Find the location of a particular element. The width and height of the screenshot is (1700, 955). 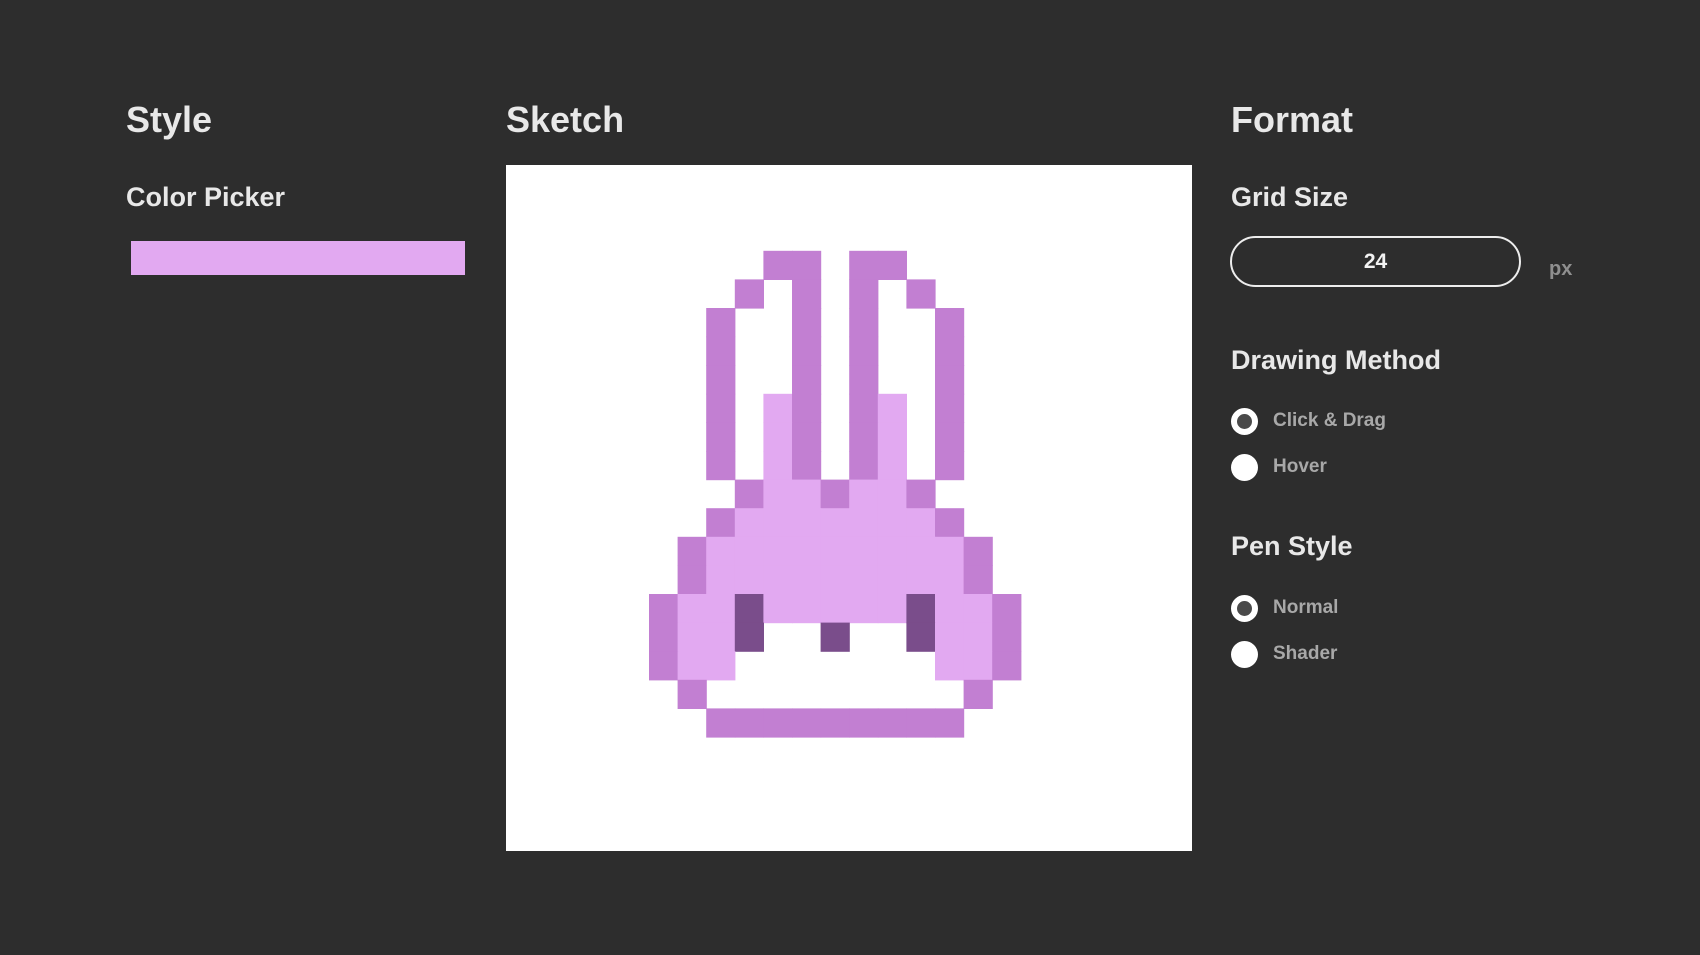

grid-size-input is located at coordinates (1375, 261).